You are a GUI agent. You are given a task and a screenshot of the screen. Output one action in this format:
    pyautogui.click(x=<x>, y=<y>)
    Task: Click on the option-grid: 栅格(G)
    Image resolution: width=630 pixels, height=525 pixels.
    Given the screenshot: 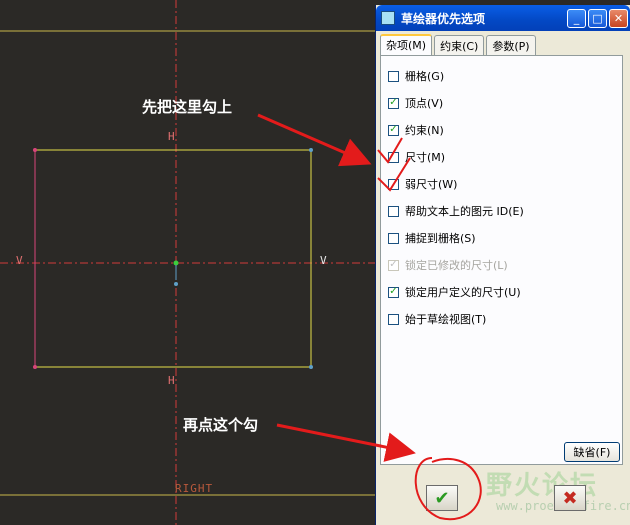 What is the action you would take?
    pyautogui.click(x=416, y=76)
    